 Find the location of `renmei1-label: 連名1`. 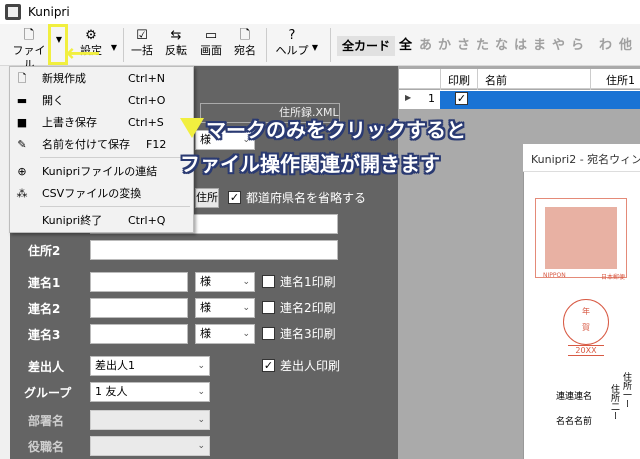

renmei1-label: 連名1 is located at coordinates (44, 283).